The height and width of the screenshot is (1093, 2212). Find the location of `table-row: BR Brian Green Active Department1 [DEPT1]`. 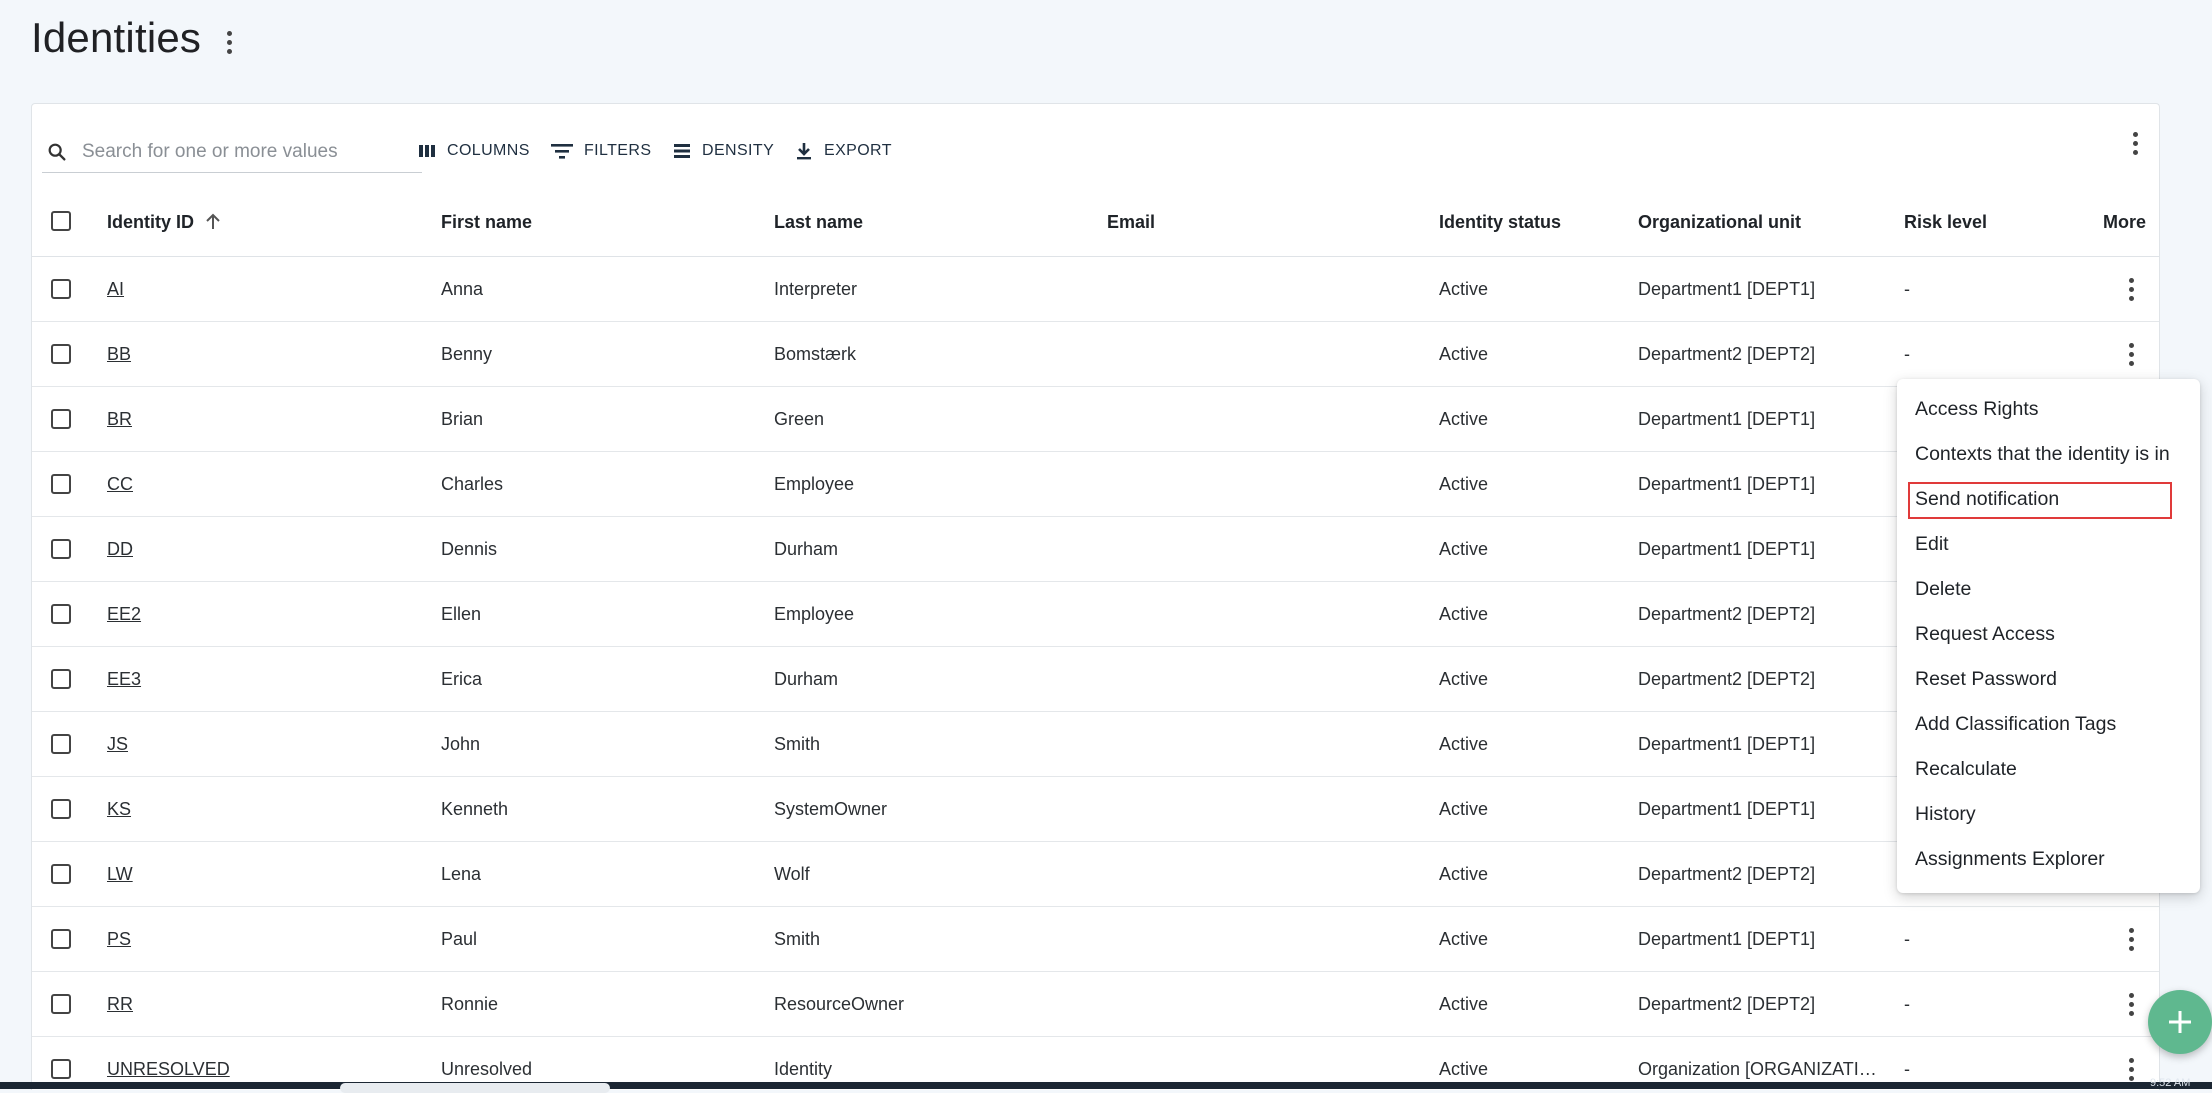

table-row: BR Brian Green Active Department1 [DEPT1] is located at coordinates (1095, 419).